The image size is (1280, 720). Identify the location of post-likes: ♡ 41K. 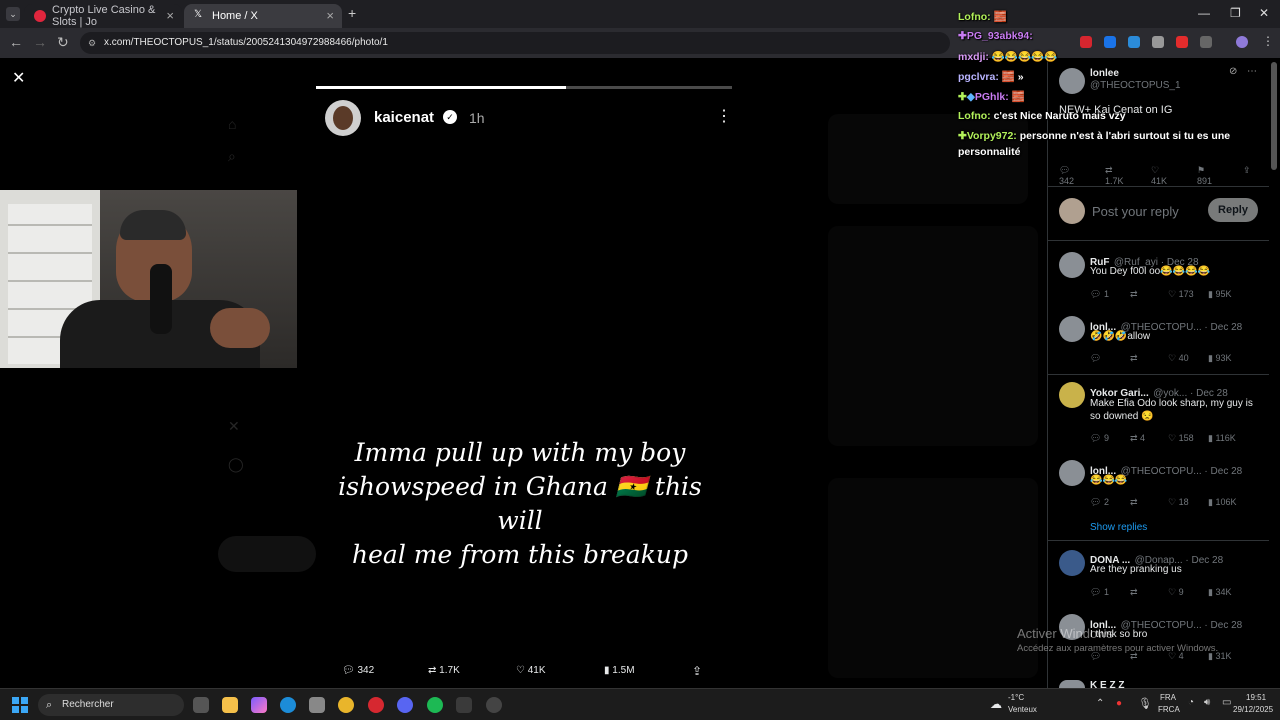
(1159, 175).